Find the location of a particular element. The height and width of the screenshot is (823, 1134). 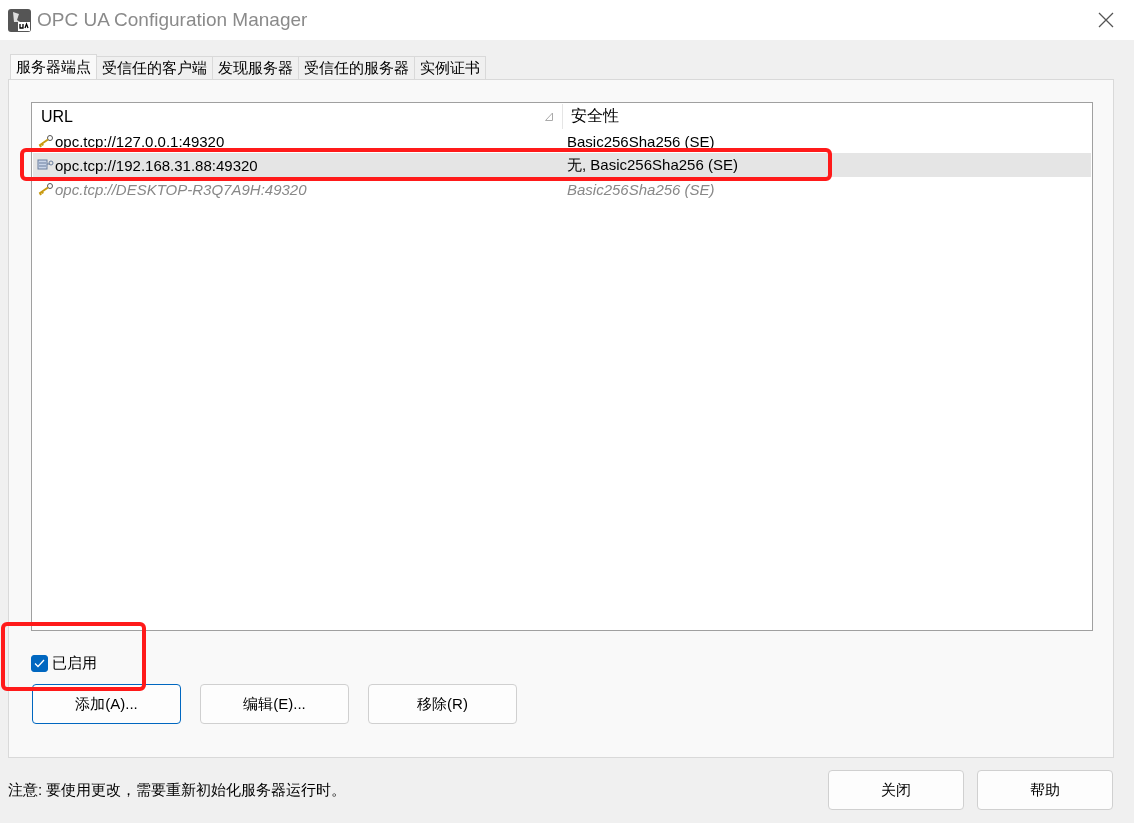

dialog-button: 关闭 is located at coordinates (896, 790).